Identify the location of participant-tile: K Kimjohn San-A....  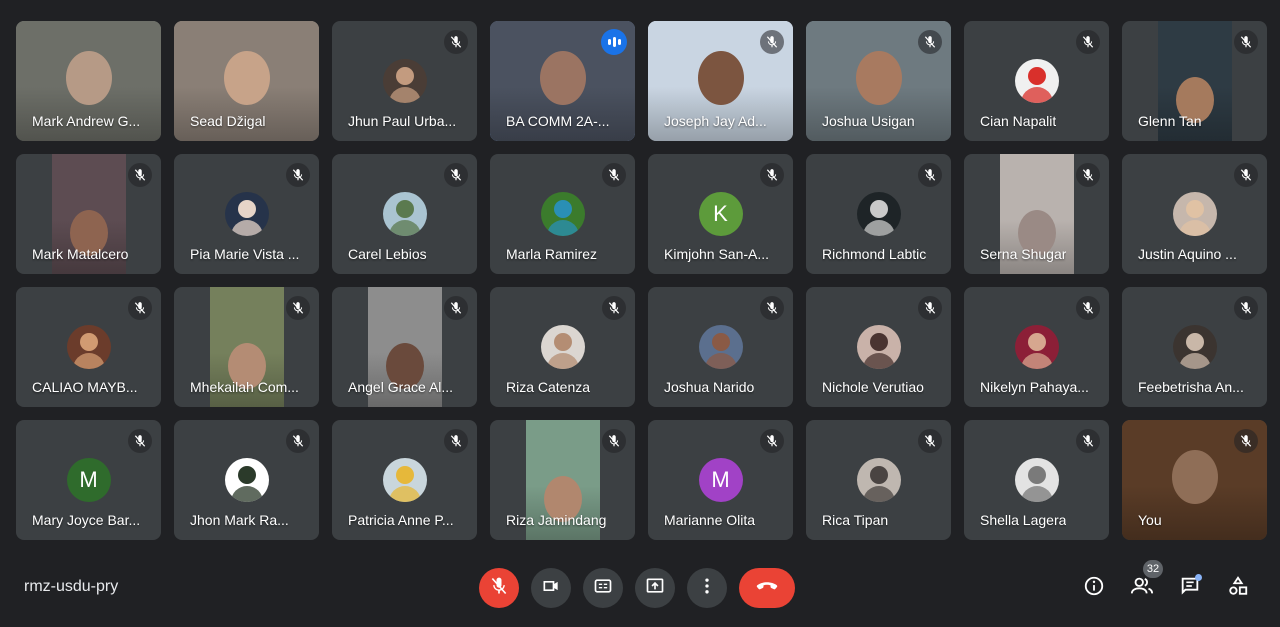
(720, 214).